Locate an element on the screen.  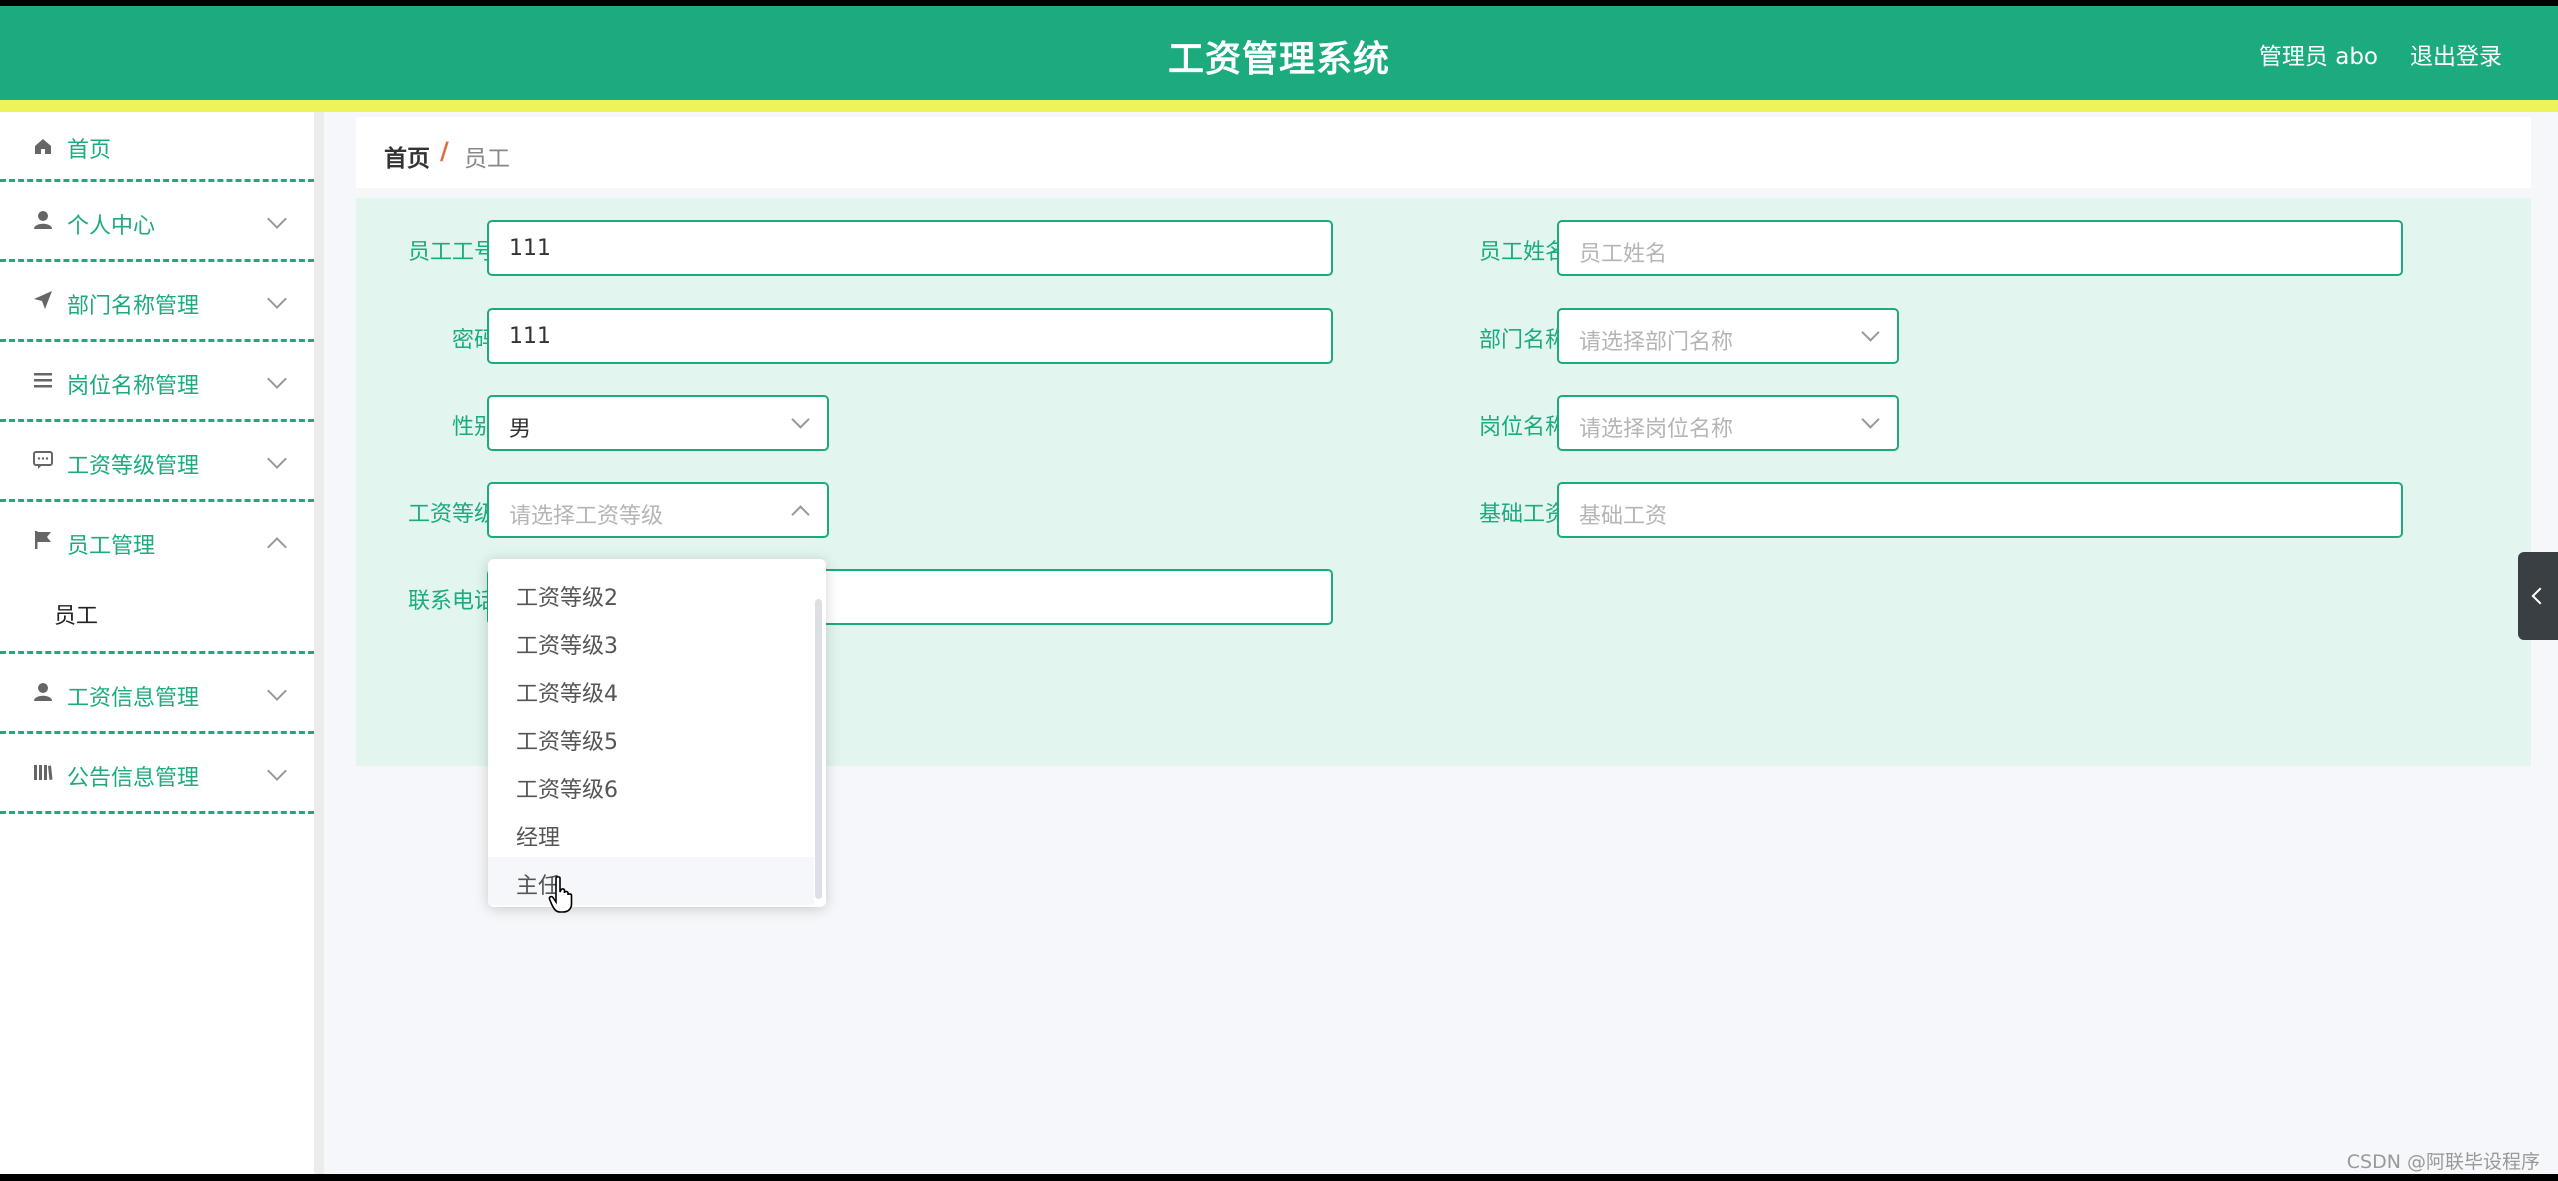
sidebar-item-label: 员工管理 is located at coordinates (111, 546).